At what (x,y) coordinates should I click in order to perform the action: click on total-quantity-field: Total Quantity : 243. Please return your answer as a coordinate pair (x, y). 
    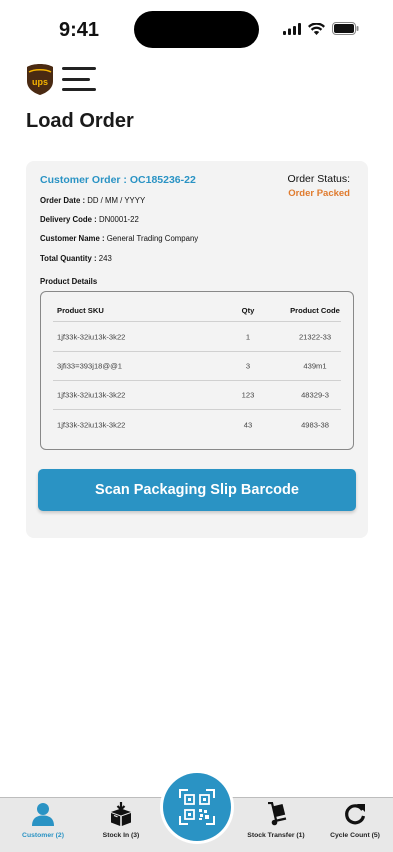
    Looking at the image, I should click on (76, 258).